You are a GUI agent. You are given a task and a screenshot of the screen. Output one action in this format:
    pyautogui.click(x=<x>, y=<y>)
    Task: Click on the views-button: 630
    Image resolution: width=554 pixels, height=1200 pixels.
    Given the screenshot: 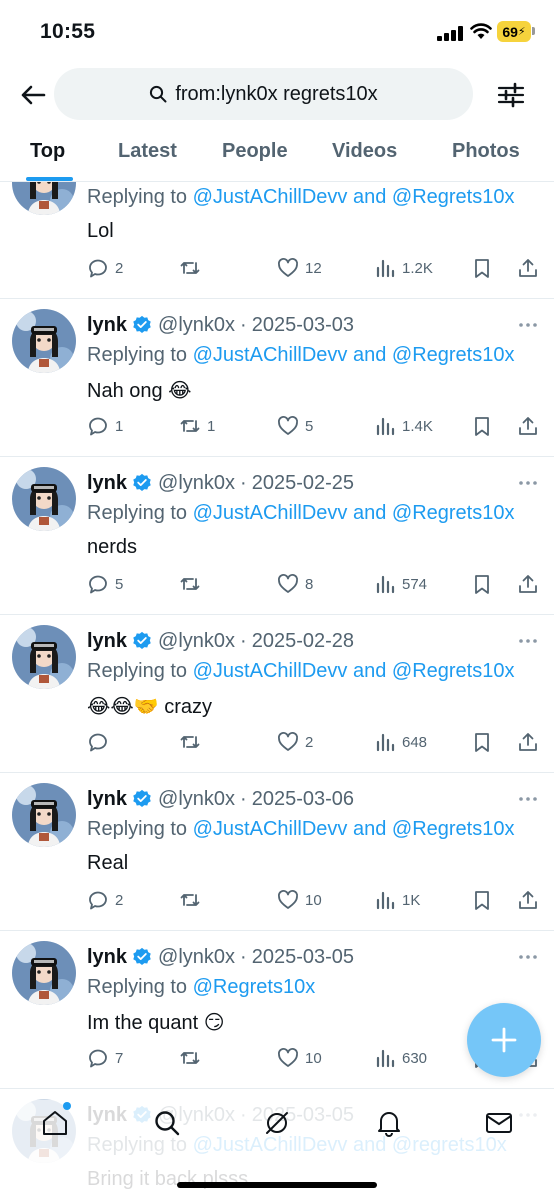 What is the action you would take?
    pyautogui.click(x=400, y=1058)
    